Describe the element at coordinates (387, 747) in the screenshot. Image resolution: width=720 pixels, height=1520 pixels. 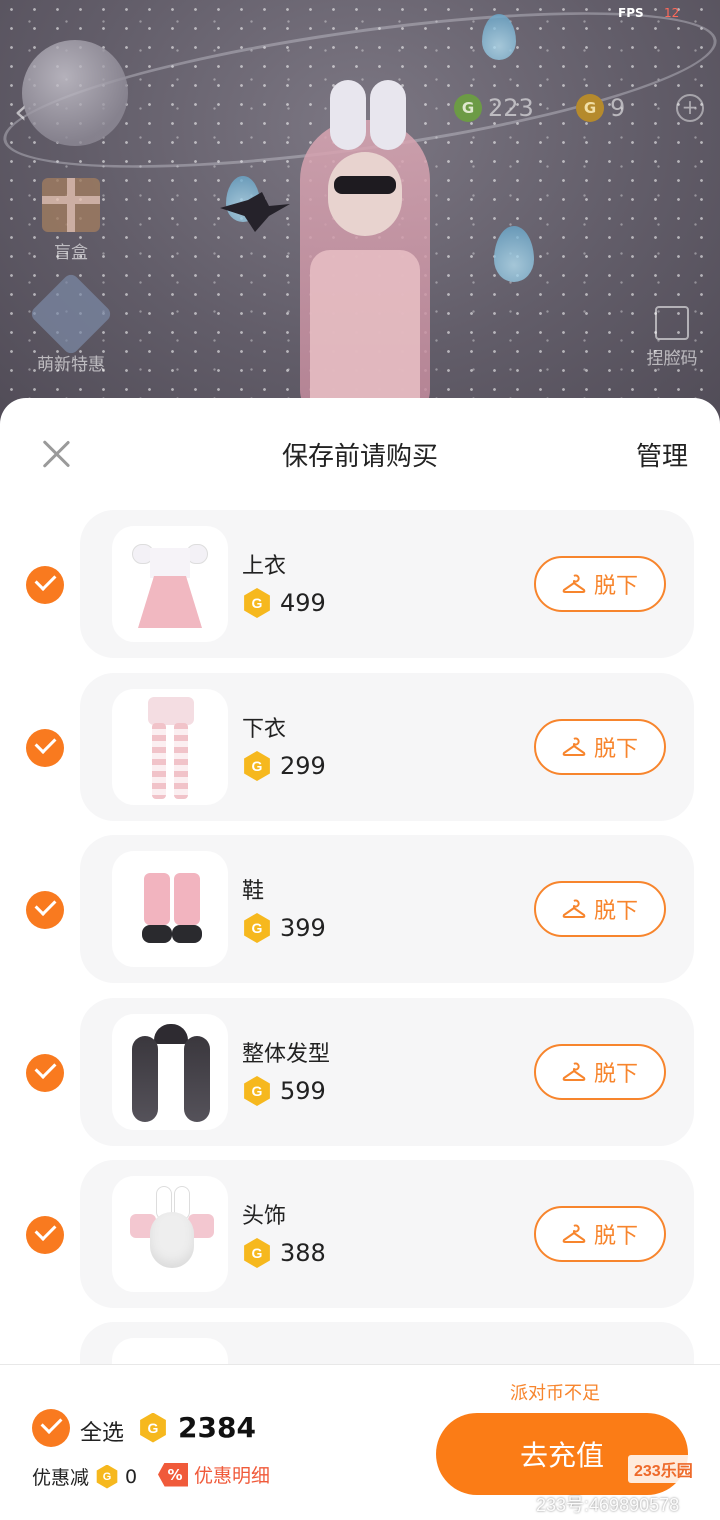
I see `list-item: 下衣 299 脱下` at that location.